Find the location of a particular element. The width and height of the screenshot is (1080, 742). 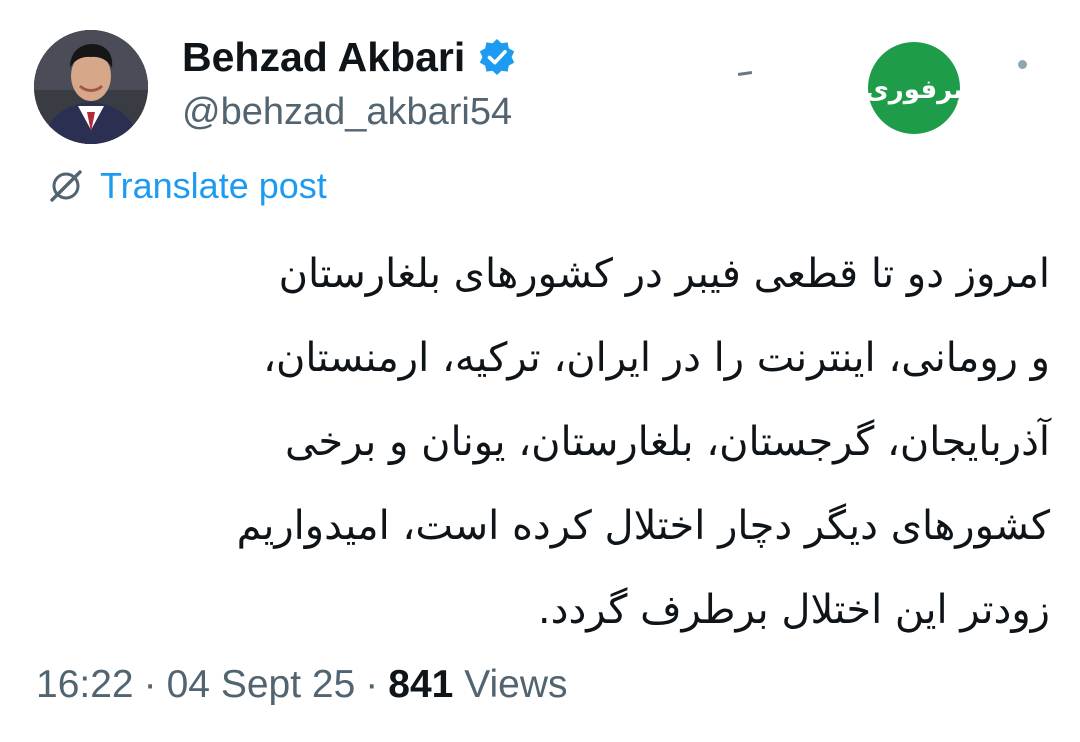

post-time: 16:22 is located at coordinates (85, 684).